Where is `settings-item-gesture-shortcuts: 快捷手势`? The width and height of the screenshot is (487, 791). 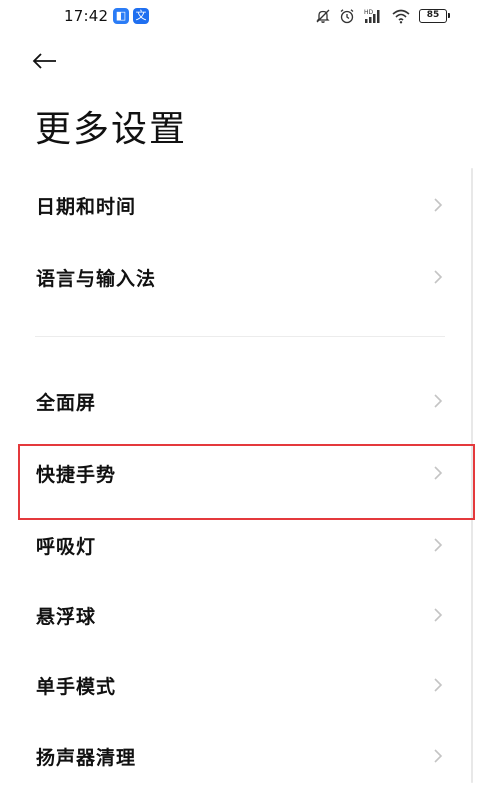 settings-item-gesture-shortcuts: 快捷手势 is located at coordinates (243, 473).